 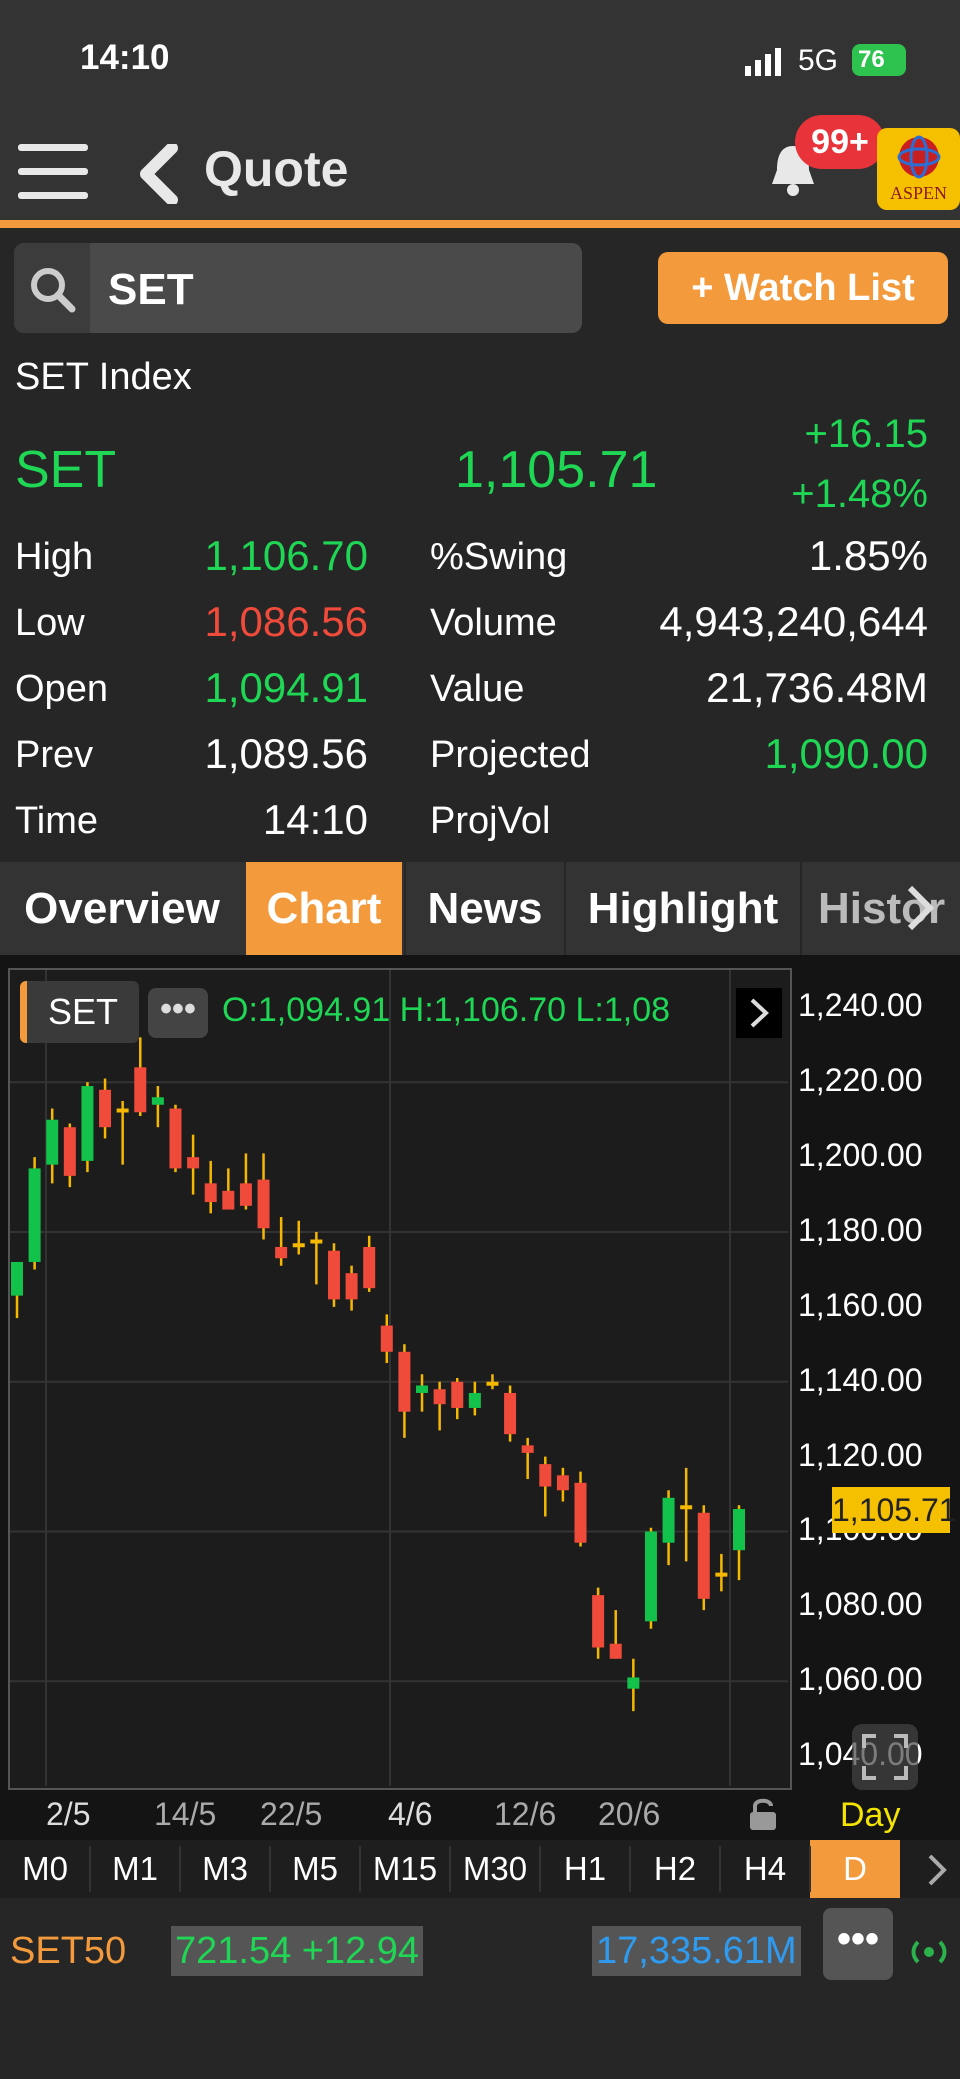 I want to click on y-tick-label: 1,080.00, so click(x=860, y=1604).